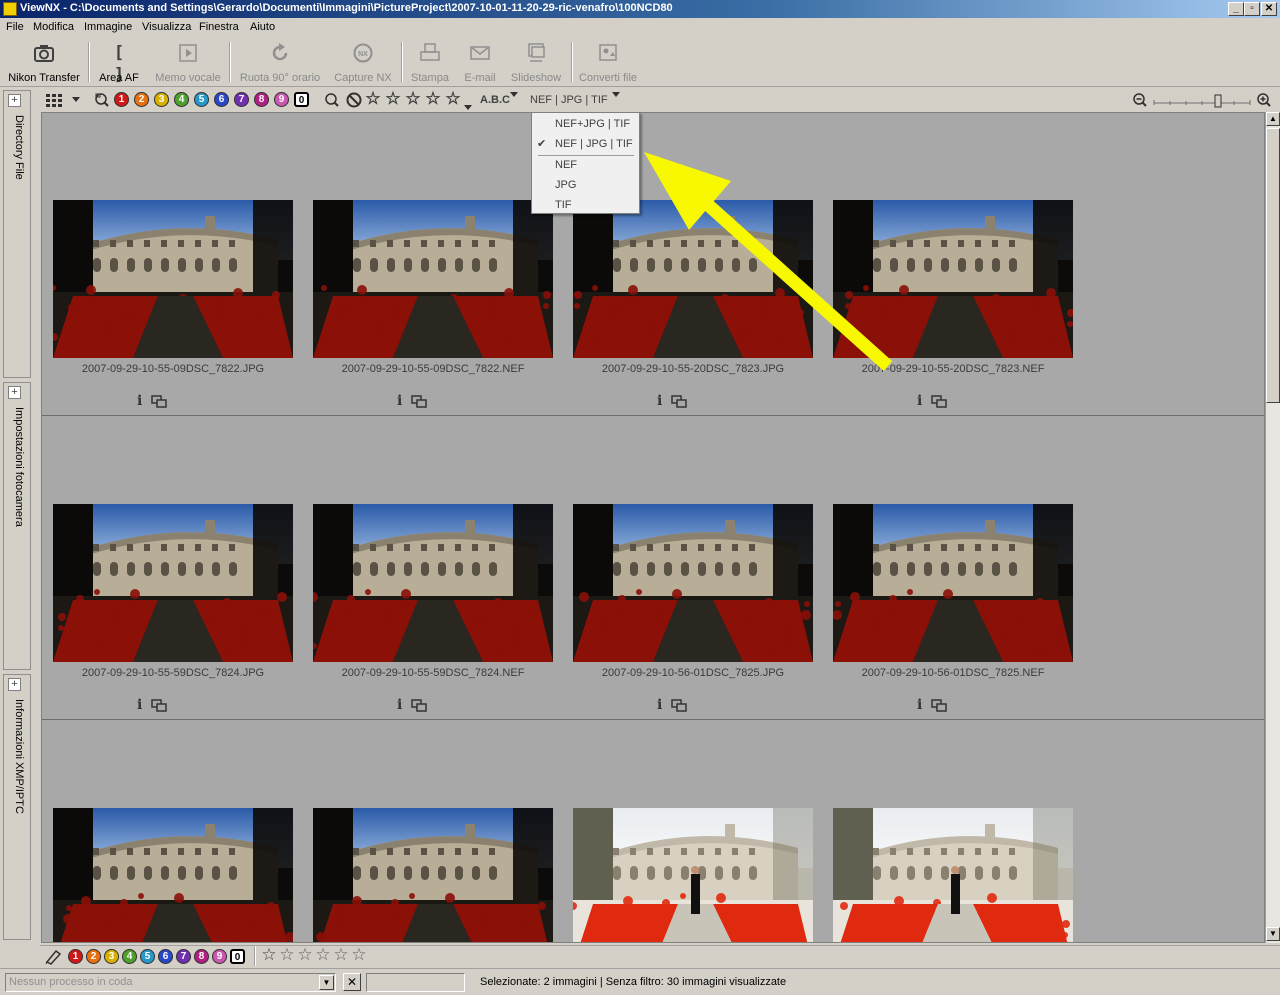  I want to click on converti-file-button: Converti file, so click(608, 62).